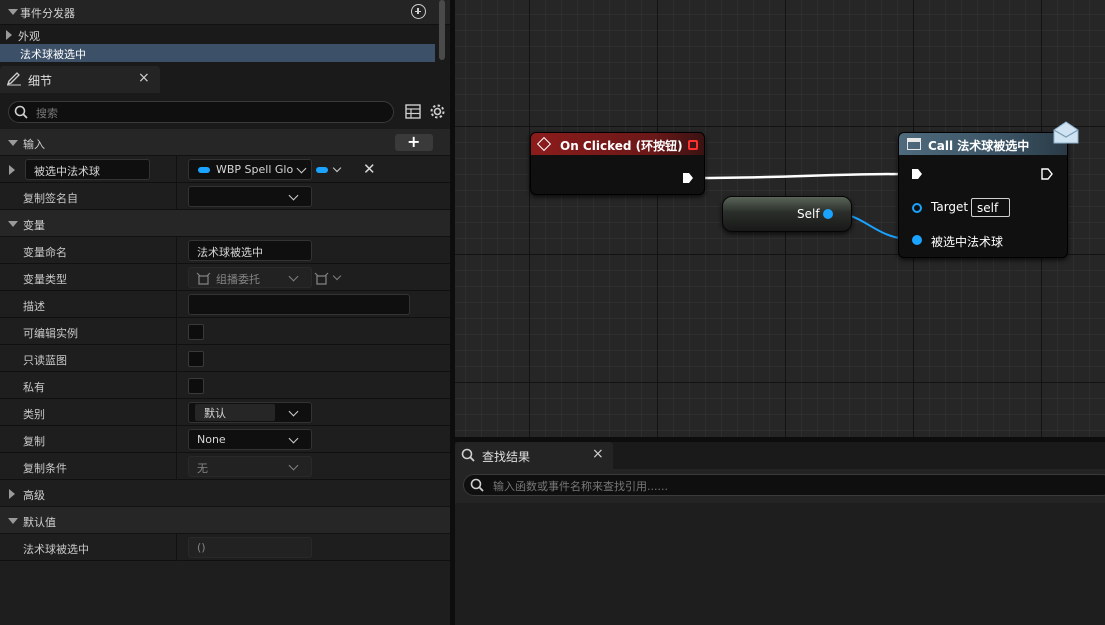  What do you see at coordinates (53, 54) in the screenshot?
I see `dispatcher-label: 法术球被选中` at bounding box center [53, 54].